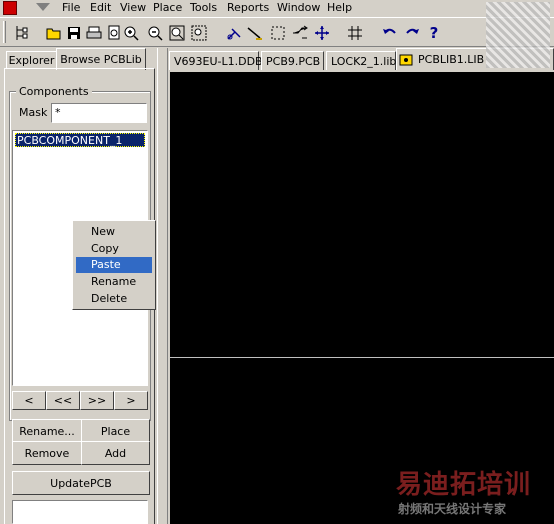  What do you see at coordinates (43, 7) in the screenshot?
I see `window-menu-arrow-icon` at bounding box center [43, 7].